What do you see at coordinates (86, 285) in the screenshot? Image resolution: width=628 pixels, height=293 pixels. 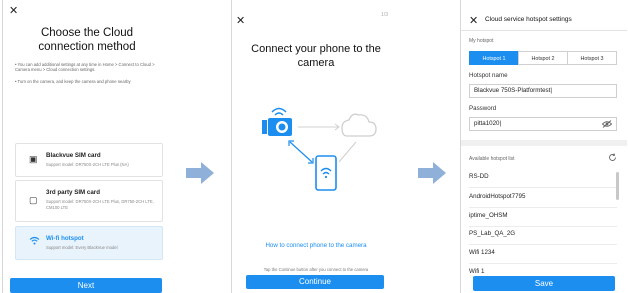 I see `next-button: Next` at bounding box center [86, 285].